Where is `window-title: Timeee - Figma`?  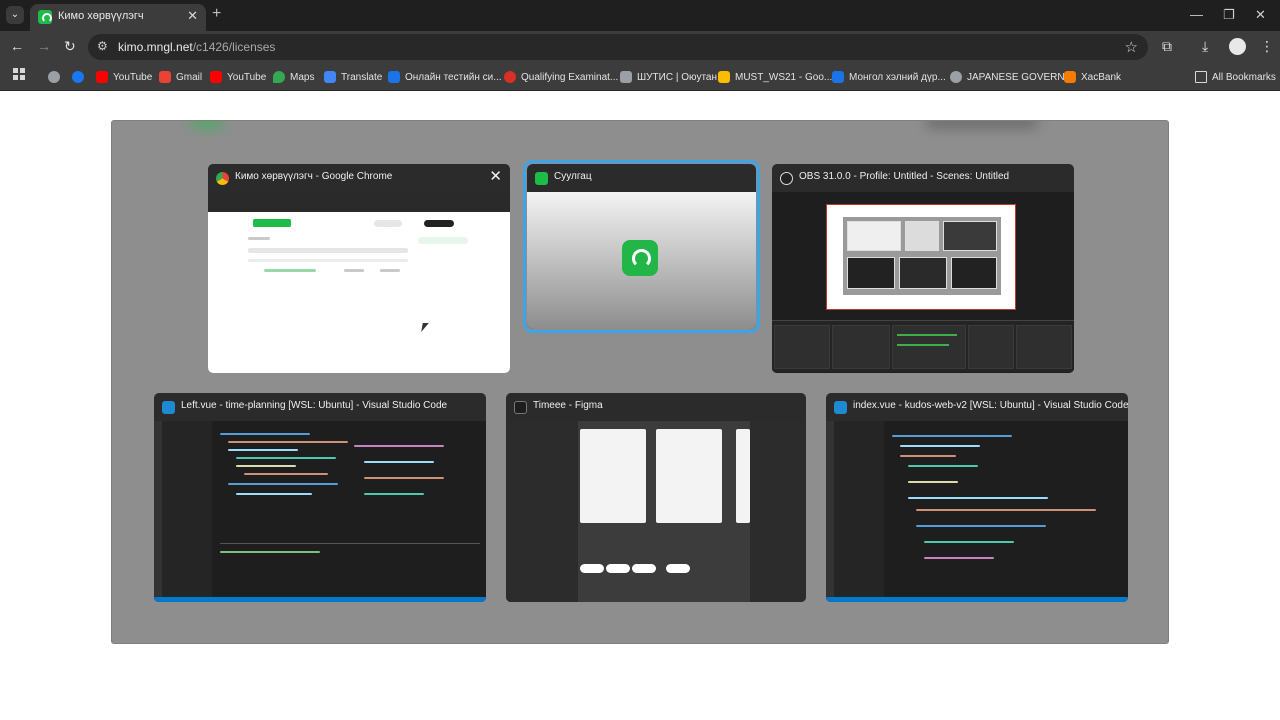 window-title: Timeee - Figma is located at coordinates (568, 405).